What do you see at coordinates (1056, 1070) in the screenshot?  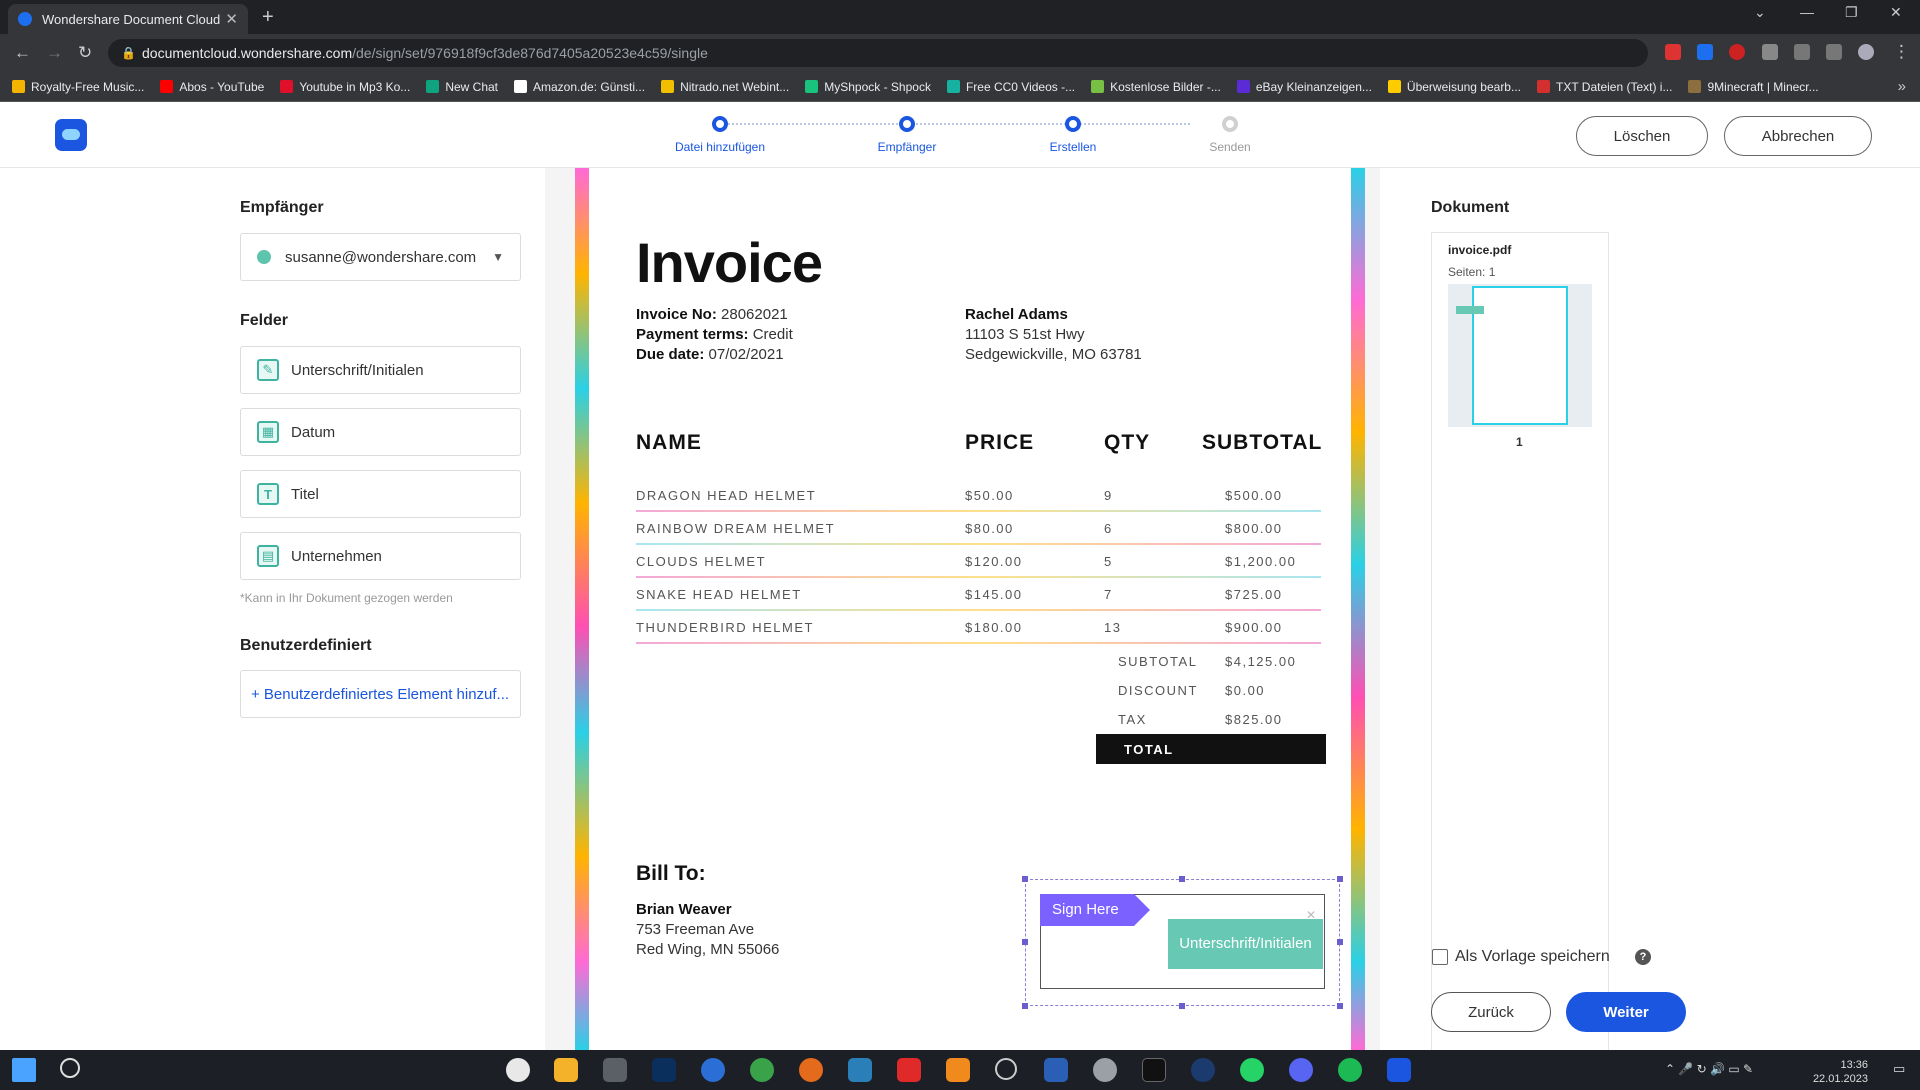 I see `word-icon` at bounding box center [1056, 1070].